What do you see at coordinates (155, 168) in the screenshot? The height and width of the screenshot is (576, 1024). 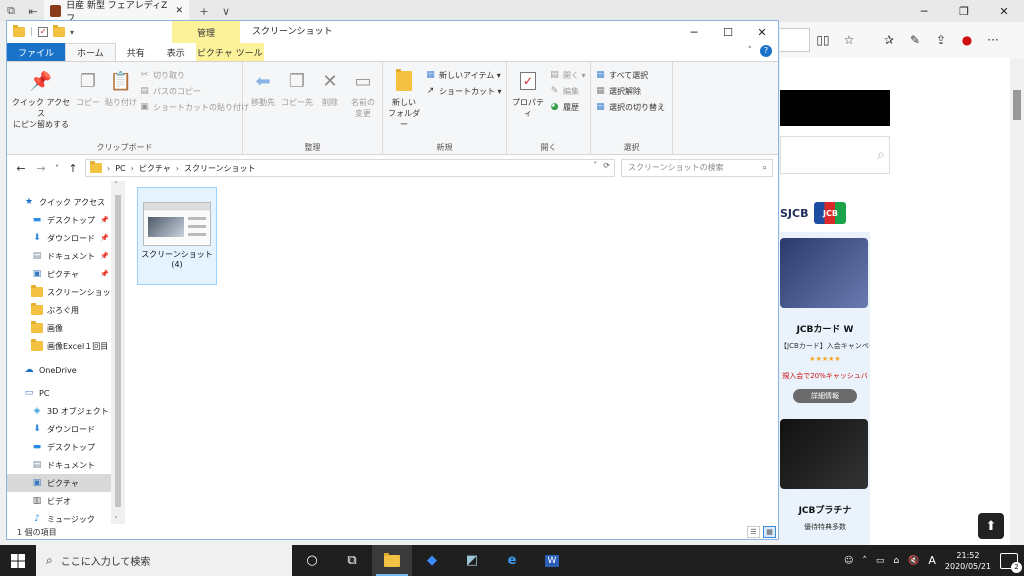 I see `breadcrumb-pictures: ピクチャ` at bounding box center [155, 168].